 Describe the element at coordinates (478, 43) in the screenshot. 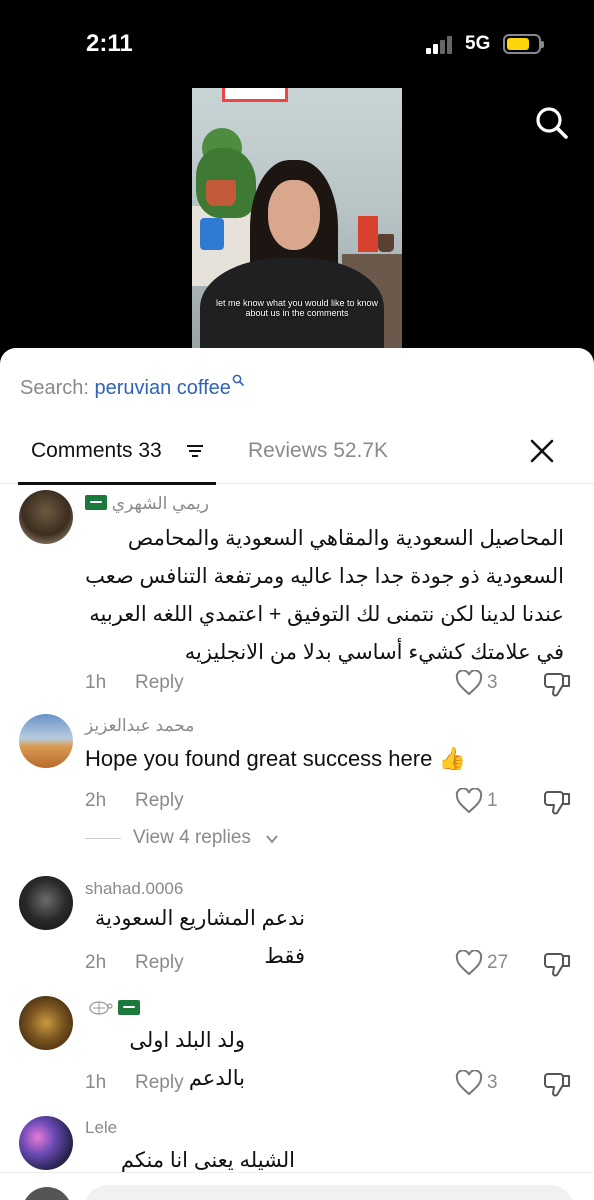

I see `network-label: 5G` at that location.